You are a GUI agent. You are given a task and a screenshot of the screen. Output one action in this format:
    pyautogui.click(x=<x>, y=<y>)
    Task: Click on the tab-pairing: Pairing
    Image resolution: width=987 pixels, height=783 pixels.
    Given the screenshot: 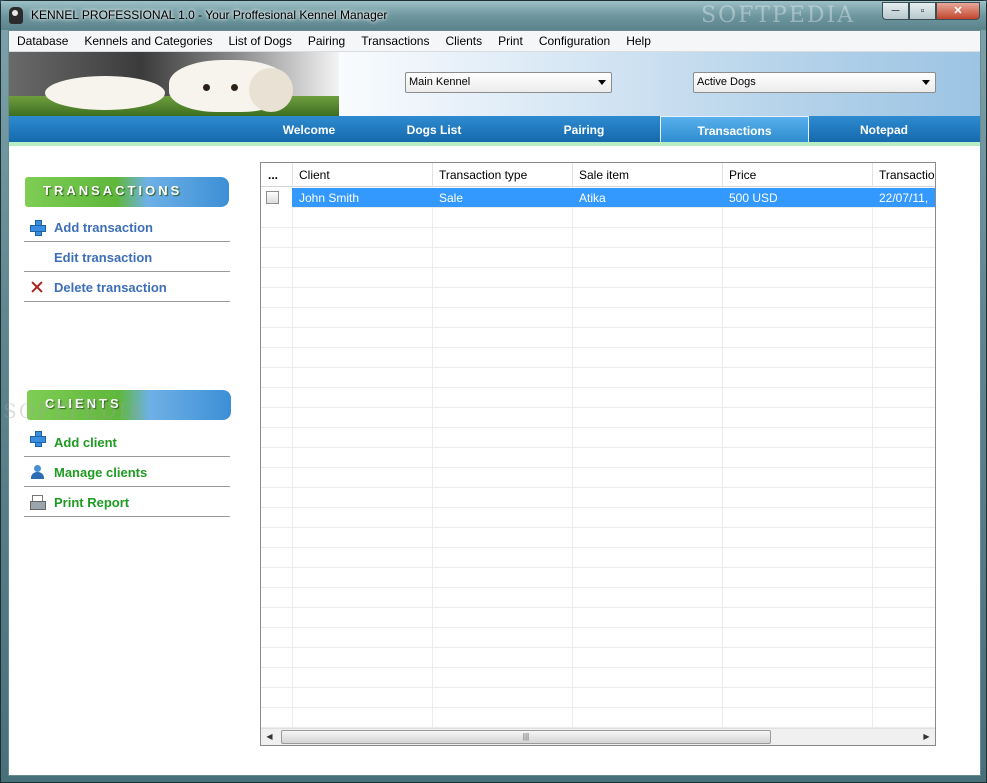 What is the action you would take?
    pyautogui.click(x=584, y=129)
    